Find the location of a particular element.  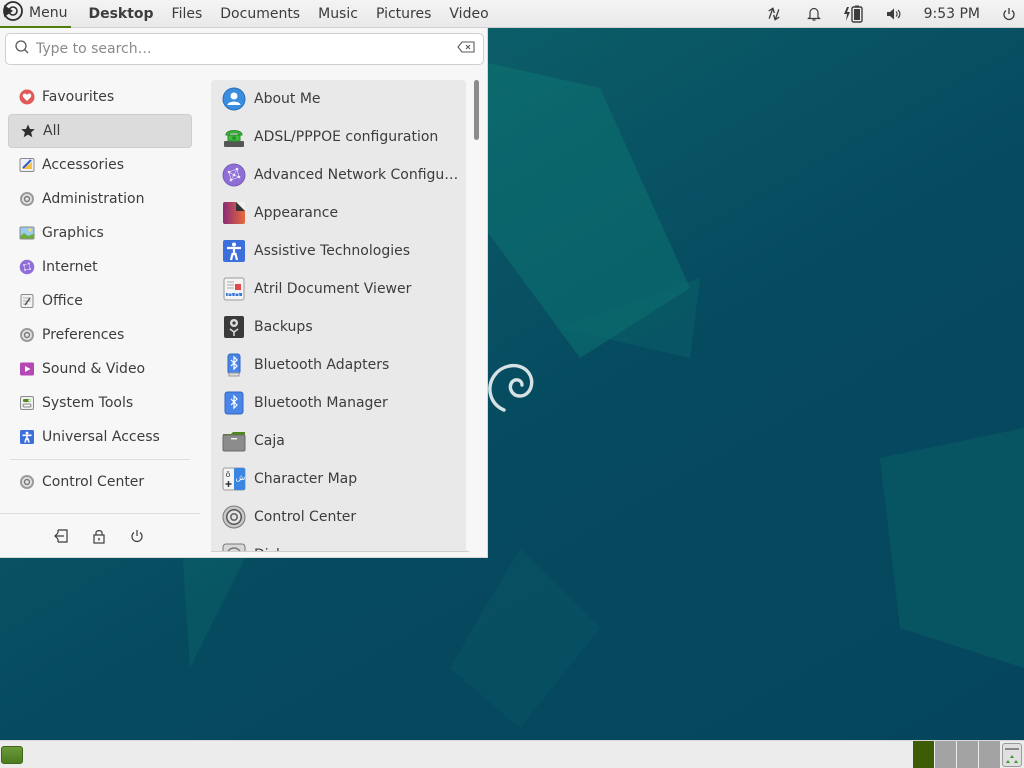

control-center-button: Control Center is located at coordinates (100, 482).